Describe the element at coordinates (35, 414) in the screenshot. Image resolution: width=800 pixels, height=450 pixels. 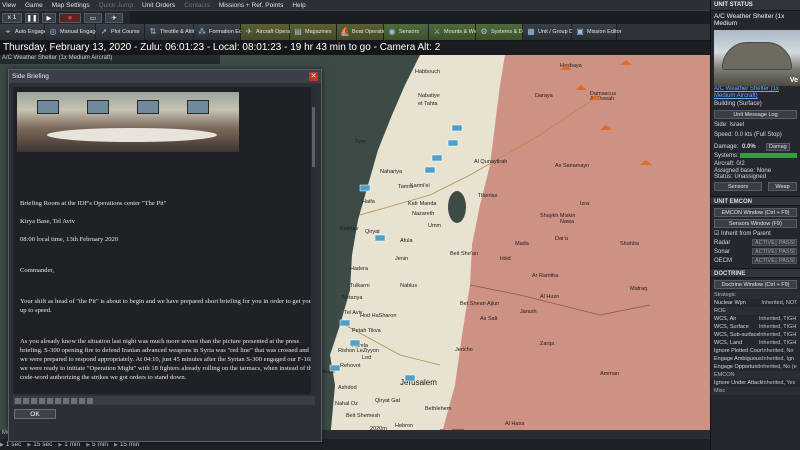
I see `ok-button: OK` at that location.